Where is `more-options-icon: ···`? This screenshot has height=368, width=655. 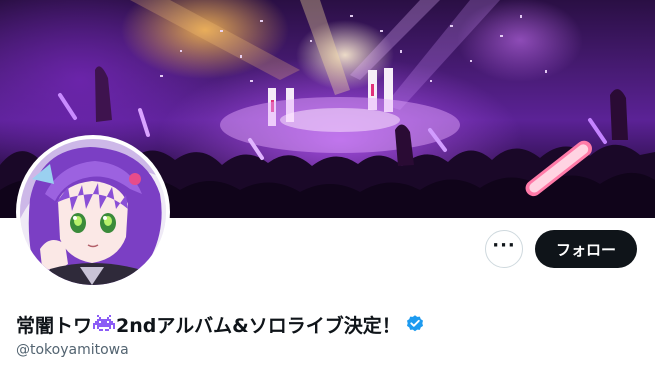
more-options-icon: ··· is located at coordinates (504, 245).